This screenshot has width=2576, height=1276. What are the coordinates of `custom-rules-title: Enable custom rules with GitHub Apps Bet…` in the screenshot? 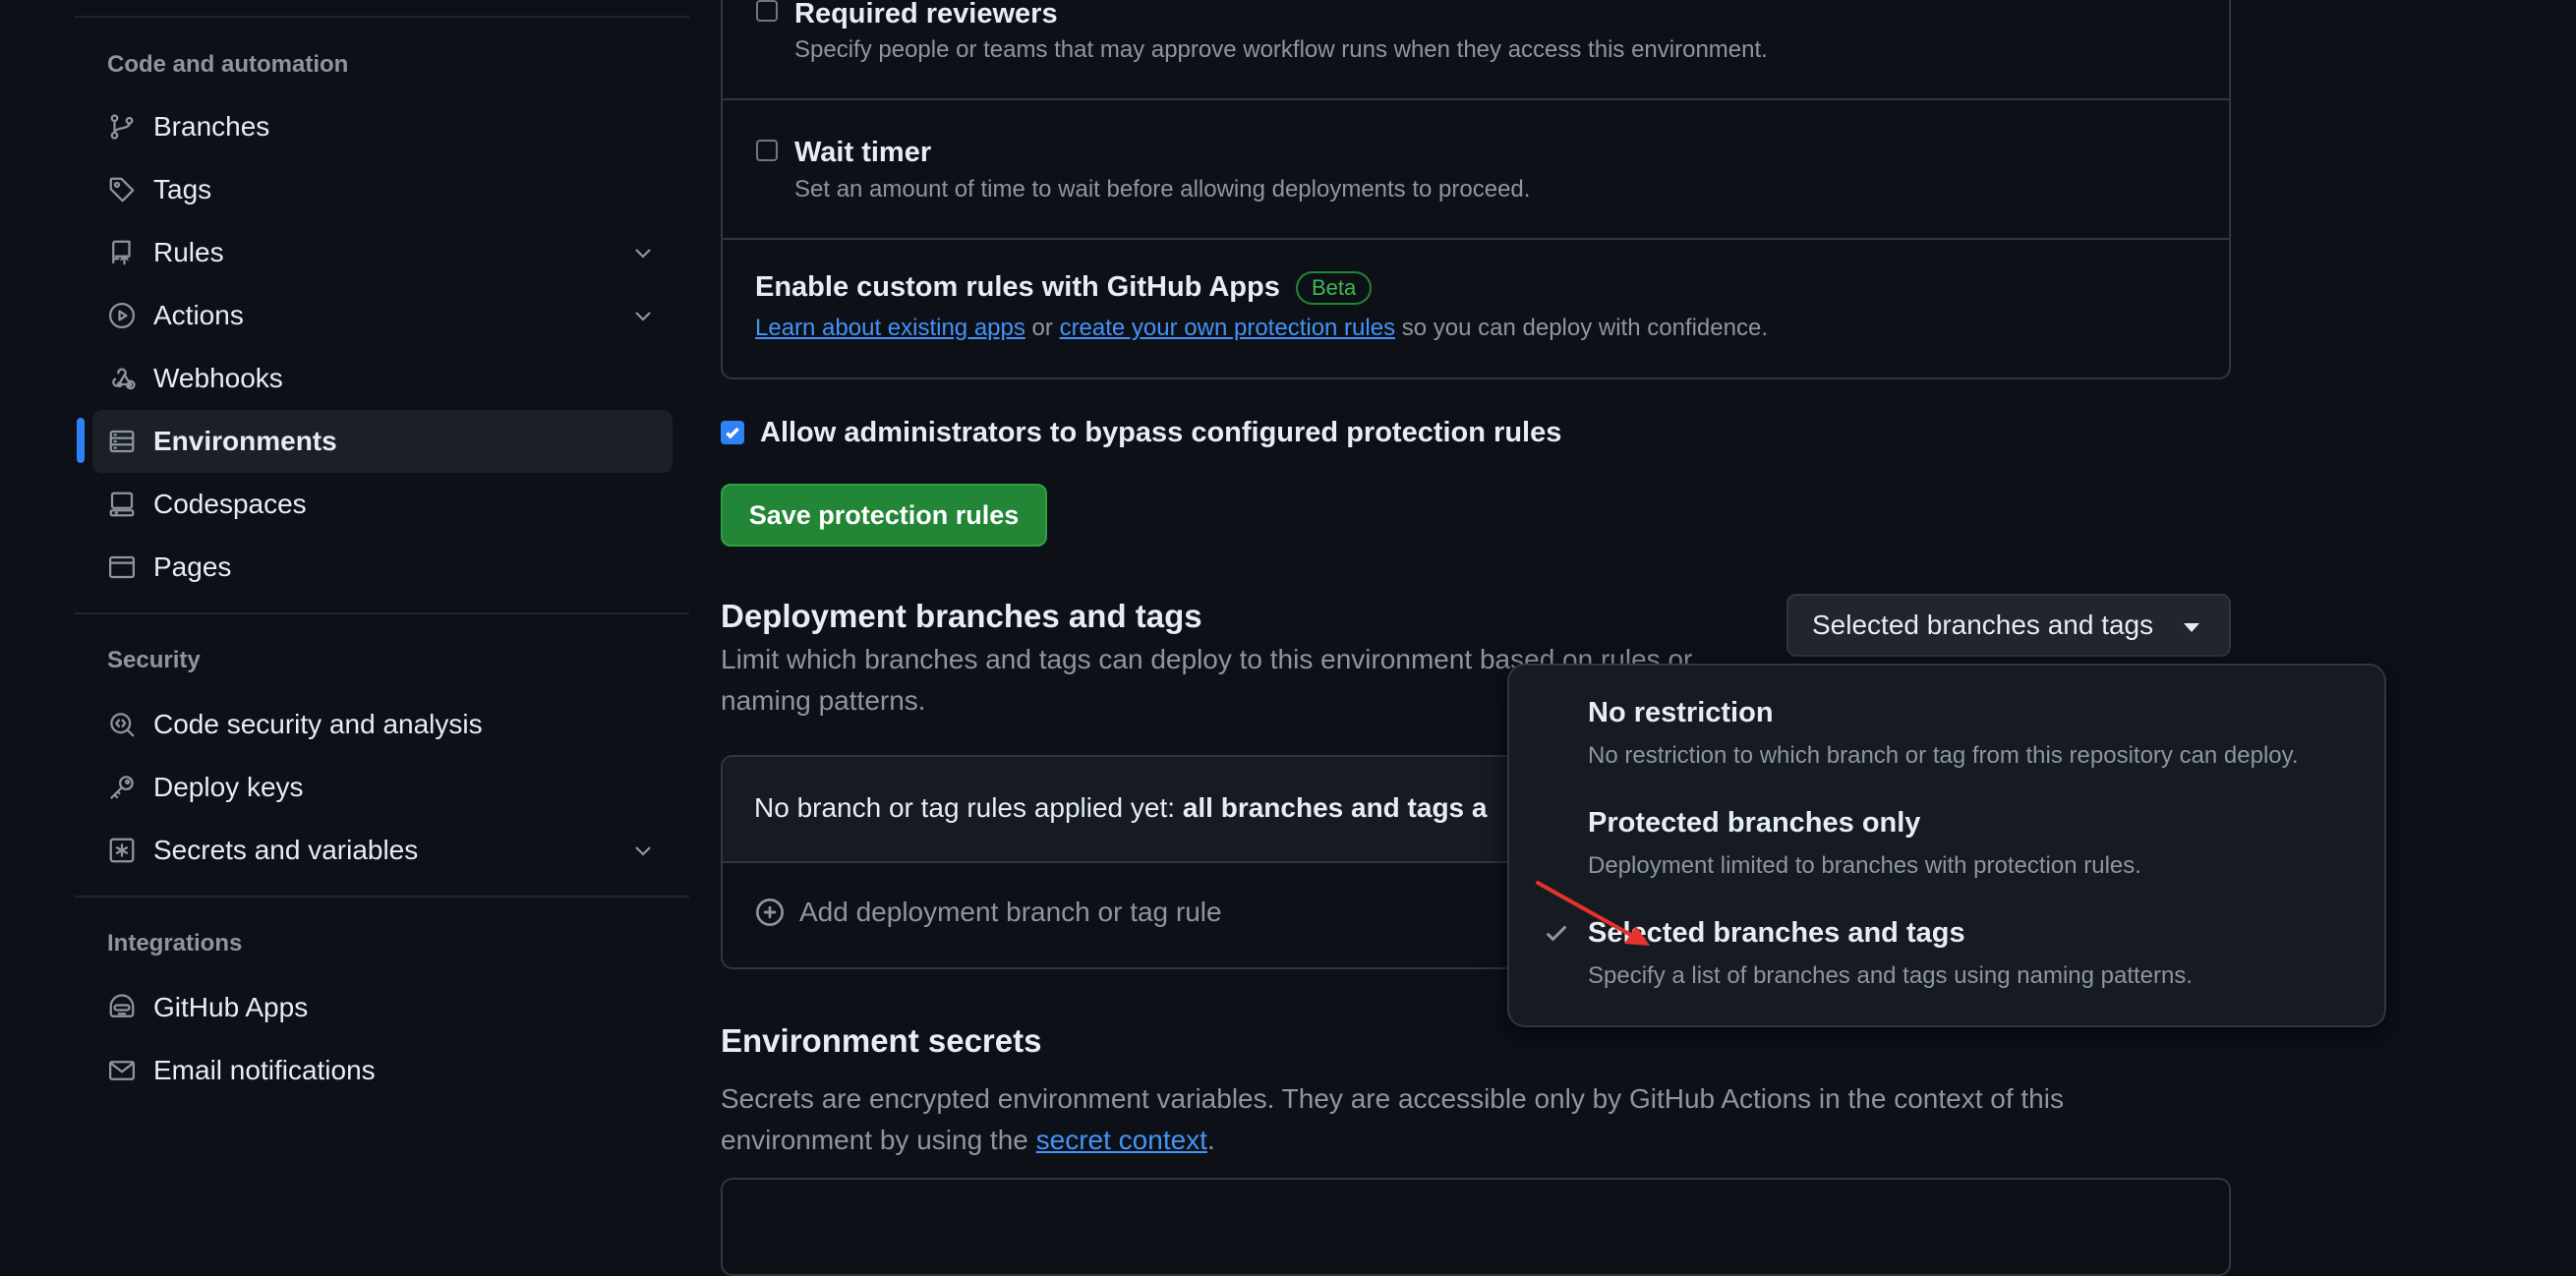 It's located at (1064, 288).